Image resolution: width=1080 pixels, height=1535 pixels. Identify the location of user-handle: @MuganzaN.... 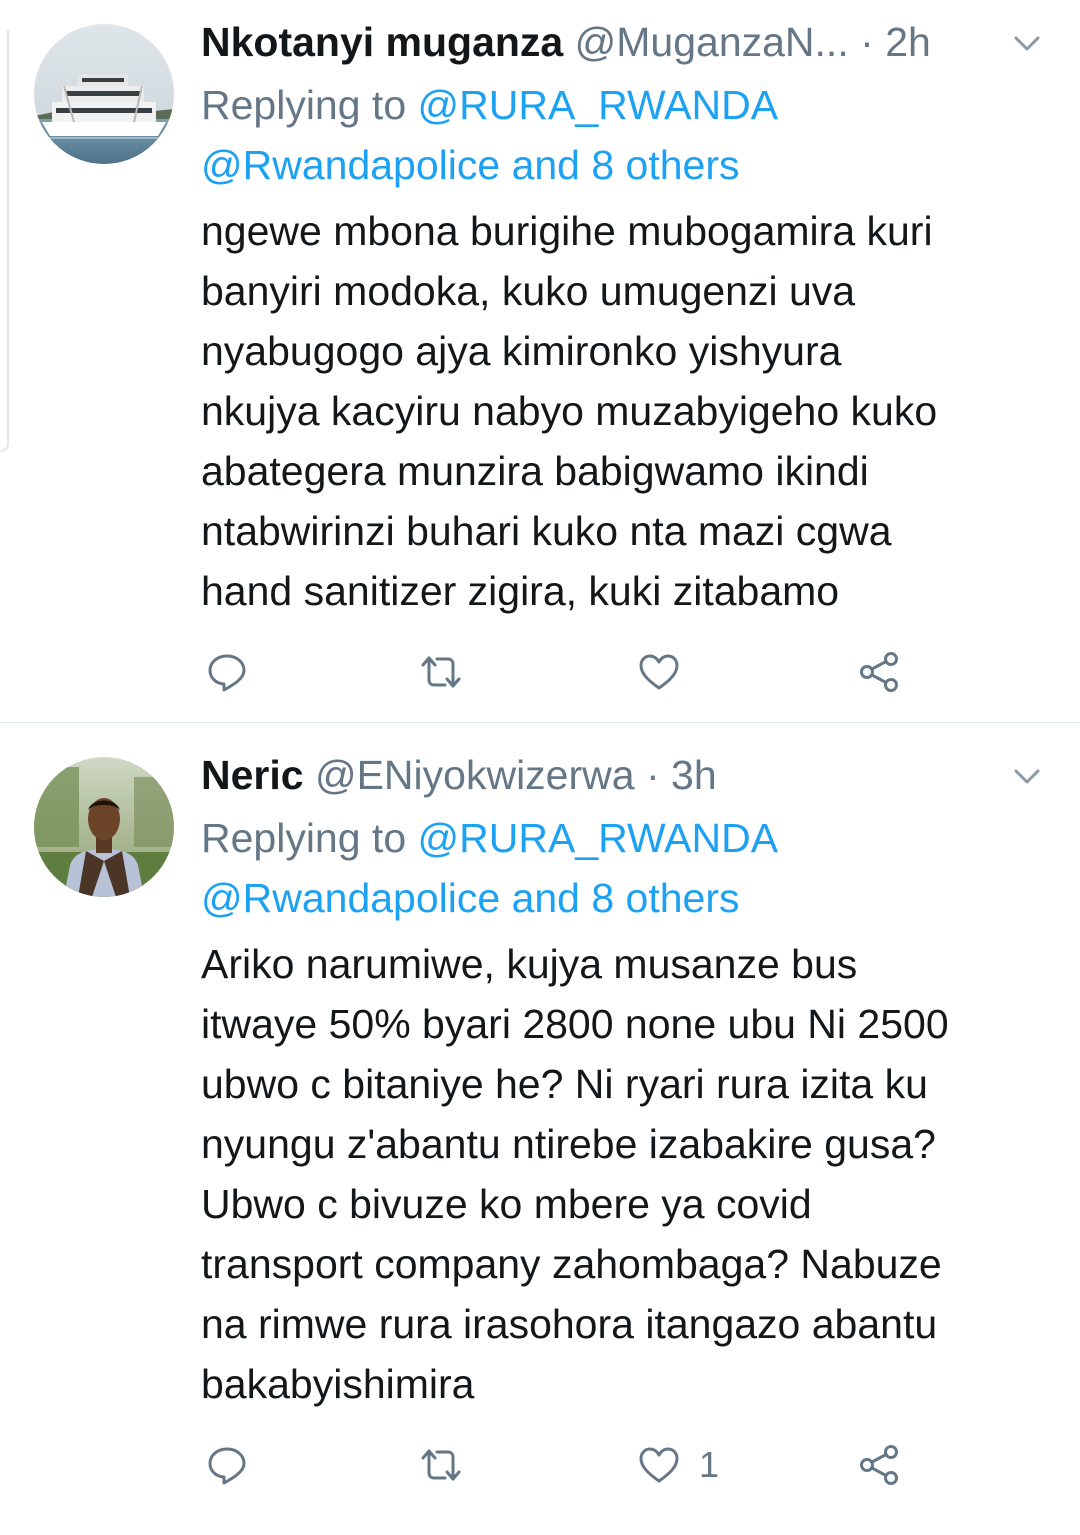
(712, 42).